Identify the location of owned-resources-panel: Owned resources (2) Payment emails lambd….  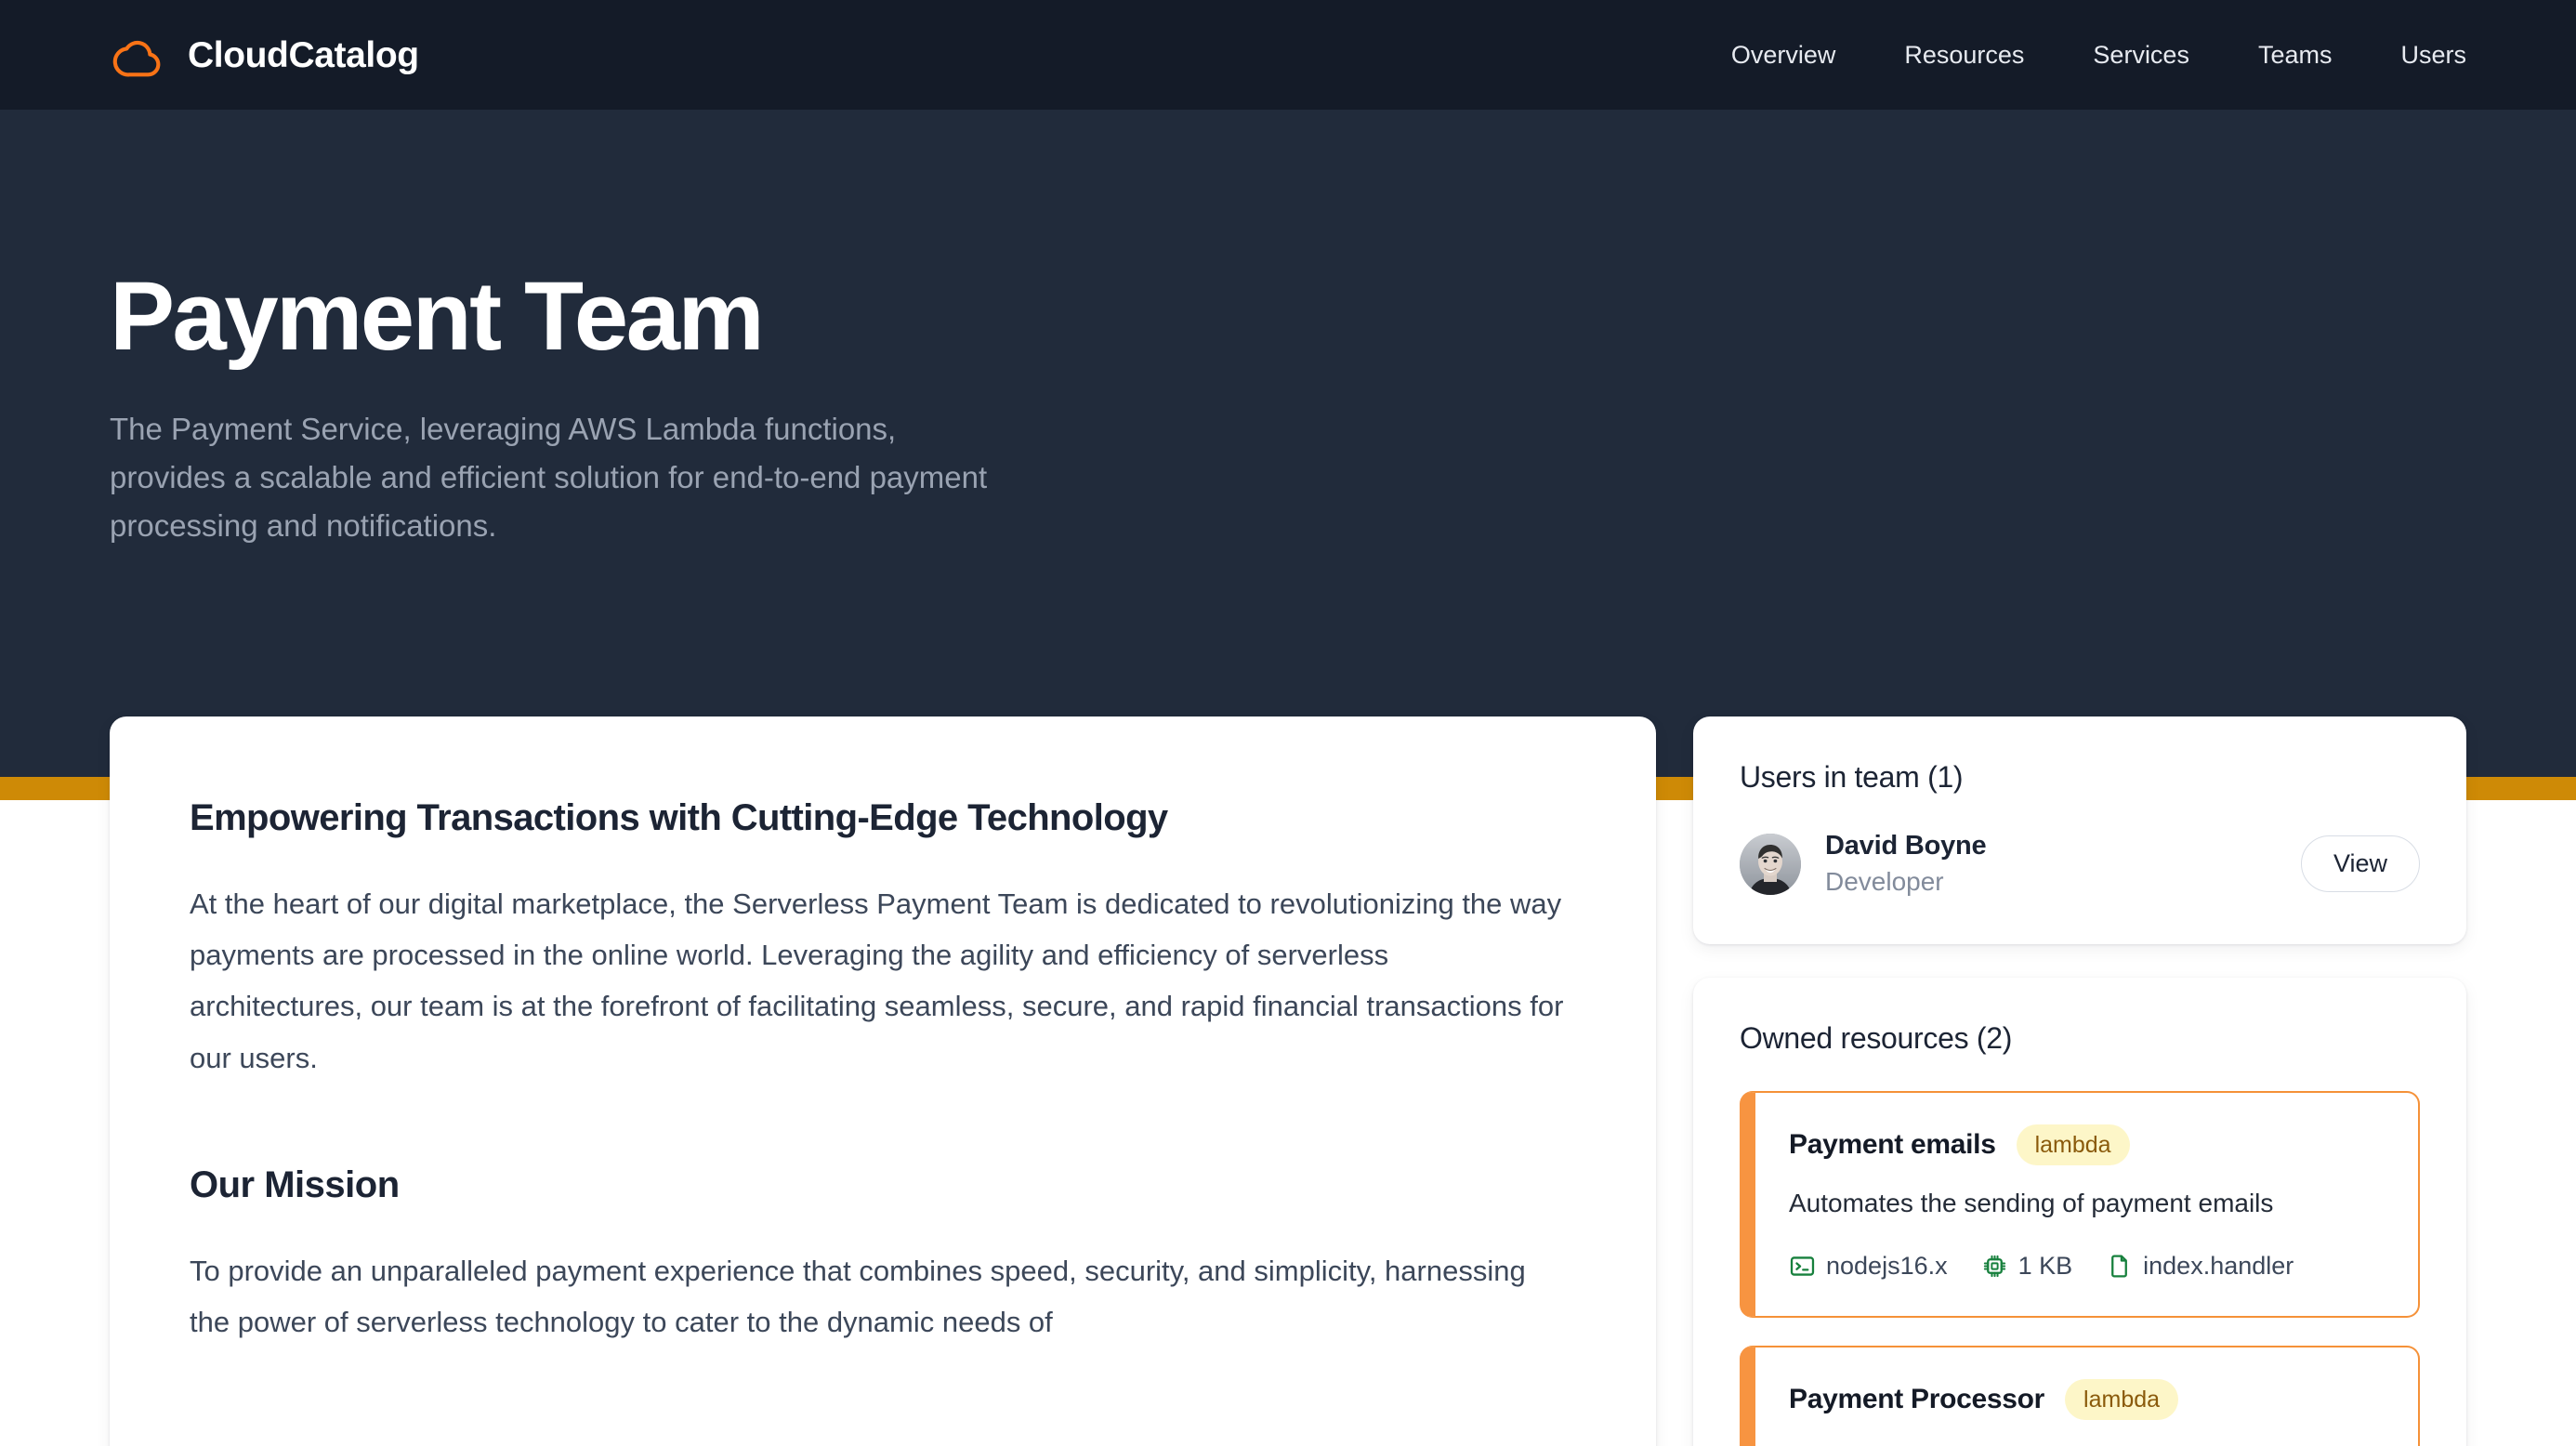
(2079, 1211).